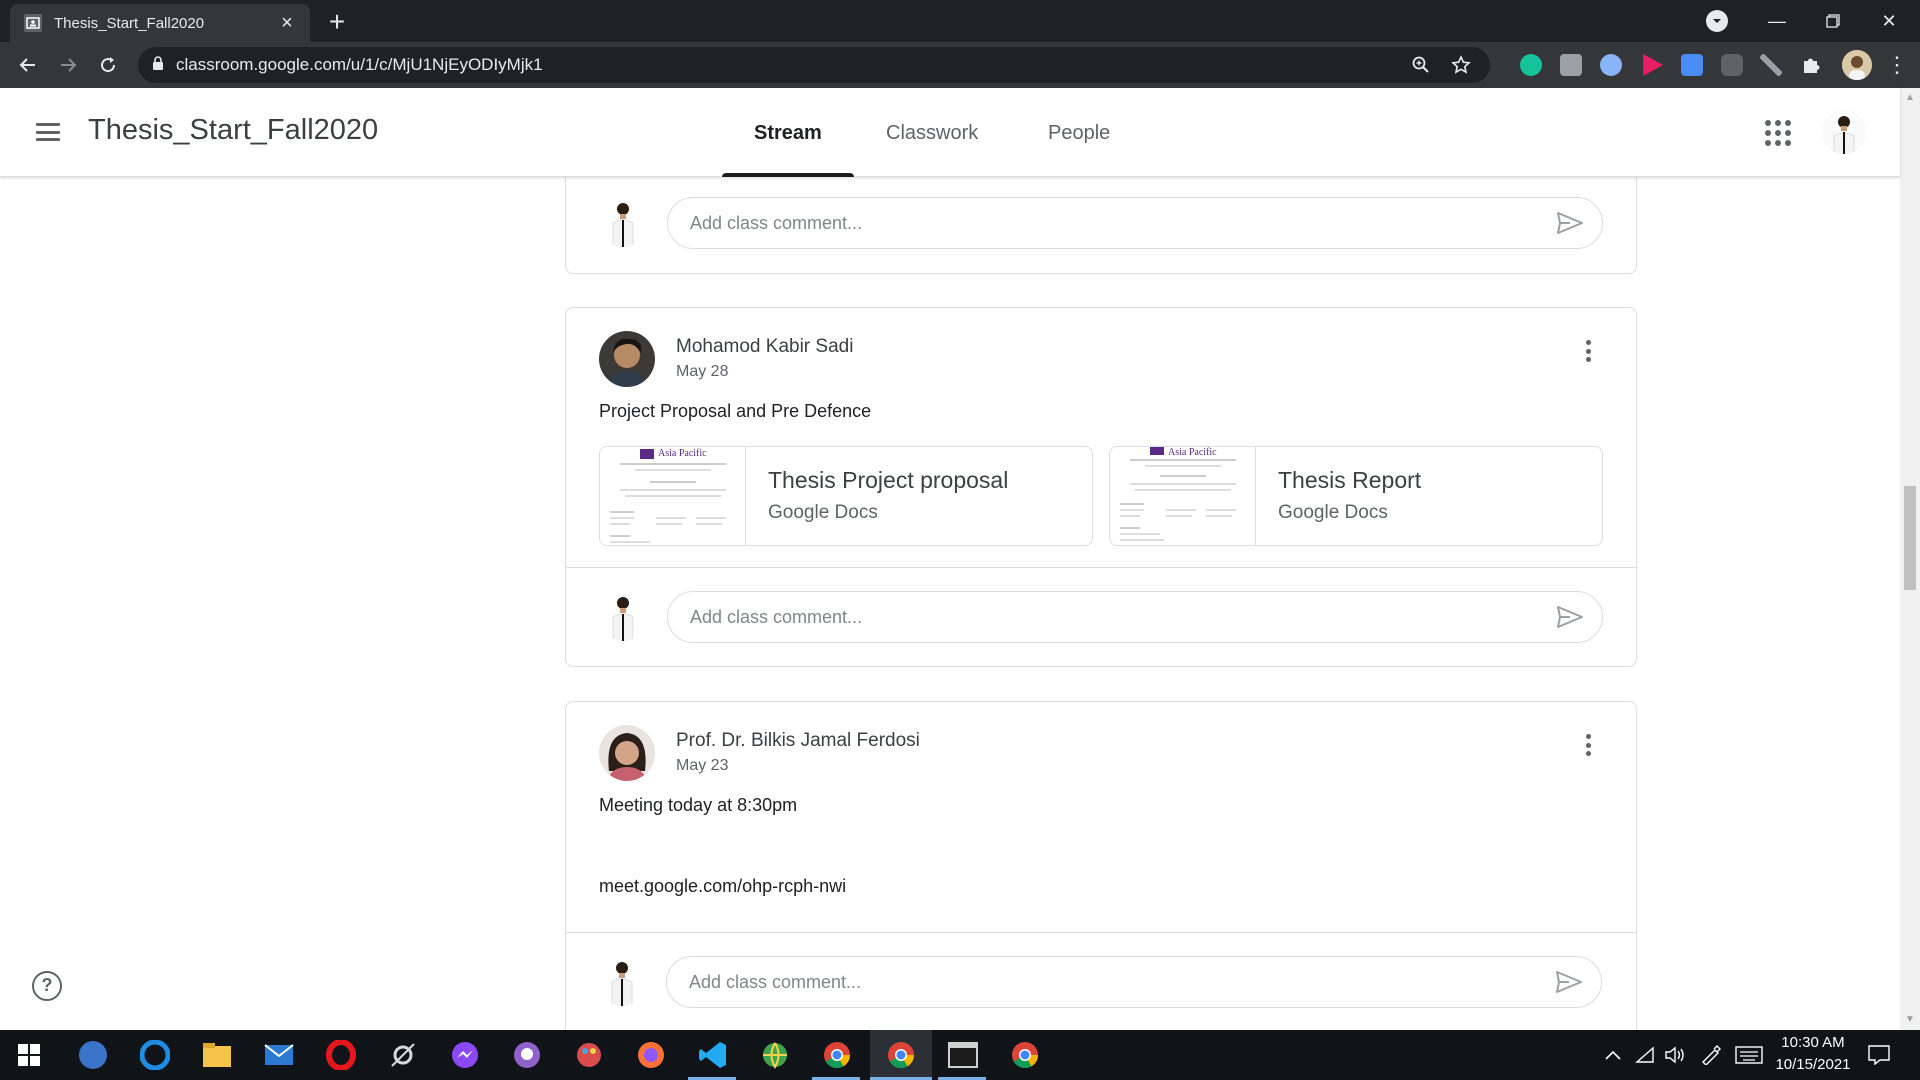  What do you see at coordinates (33, 23) in the screenshot?
I see `classroom-favicon-icon` at bounding box center [33, 23].